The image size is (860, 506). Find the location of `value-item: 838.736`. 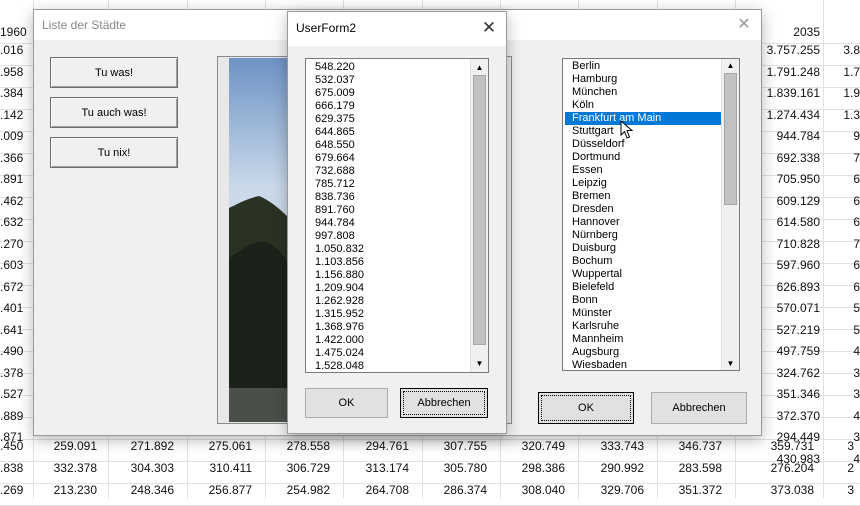

value-item: 838.736 is located at coordinates (388, 197).